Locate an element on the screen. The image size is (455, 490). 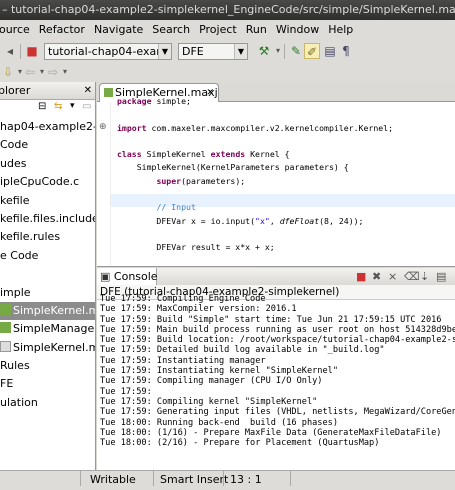
tree-item-label: Code is located at coordinates (14, 145).